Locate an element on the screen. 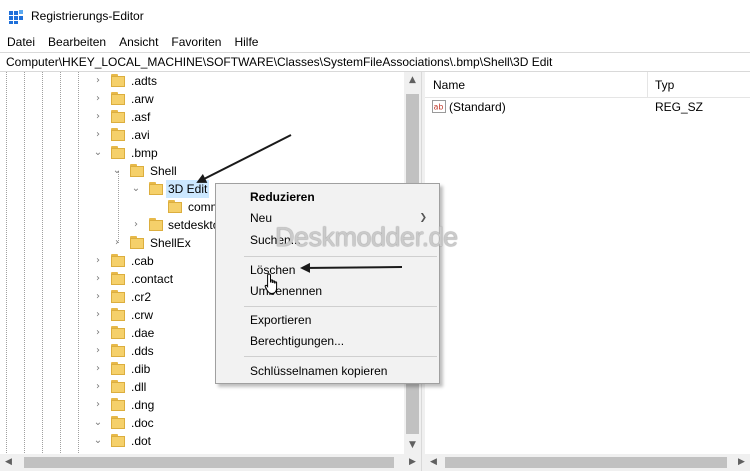 This screenshot has width=750, height=471. menu-item-collapse: Reduzieren is located at coordinates (327, 197).